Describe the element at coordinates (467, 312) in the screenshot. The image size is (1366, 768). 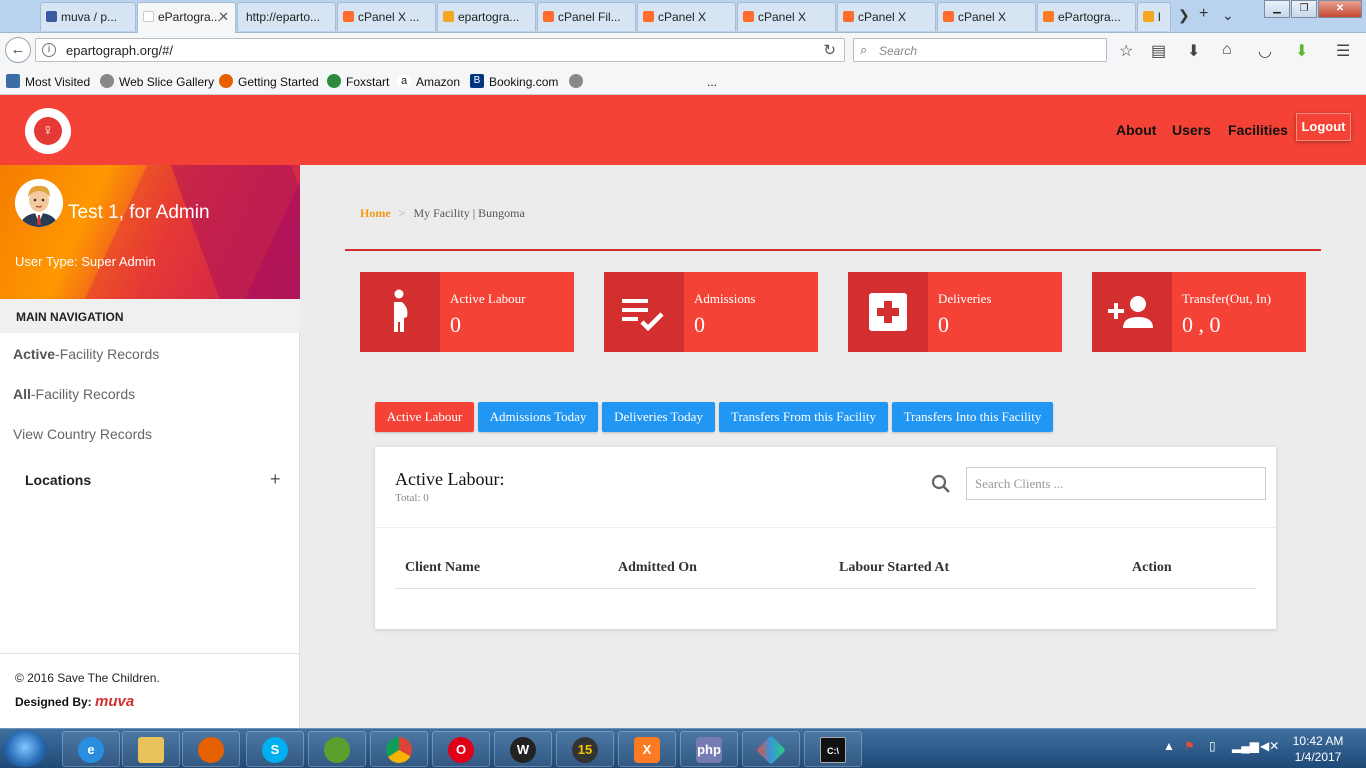
I see `stat-card-active-labour: Active Labour 0` at that location.